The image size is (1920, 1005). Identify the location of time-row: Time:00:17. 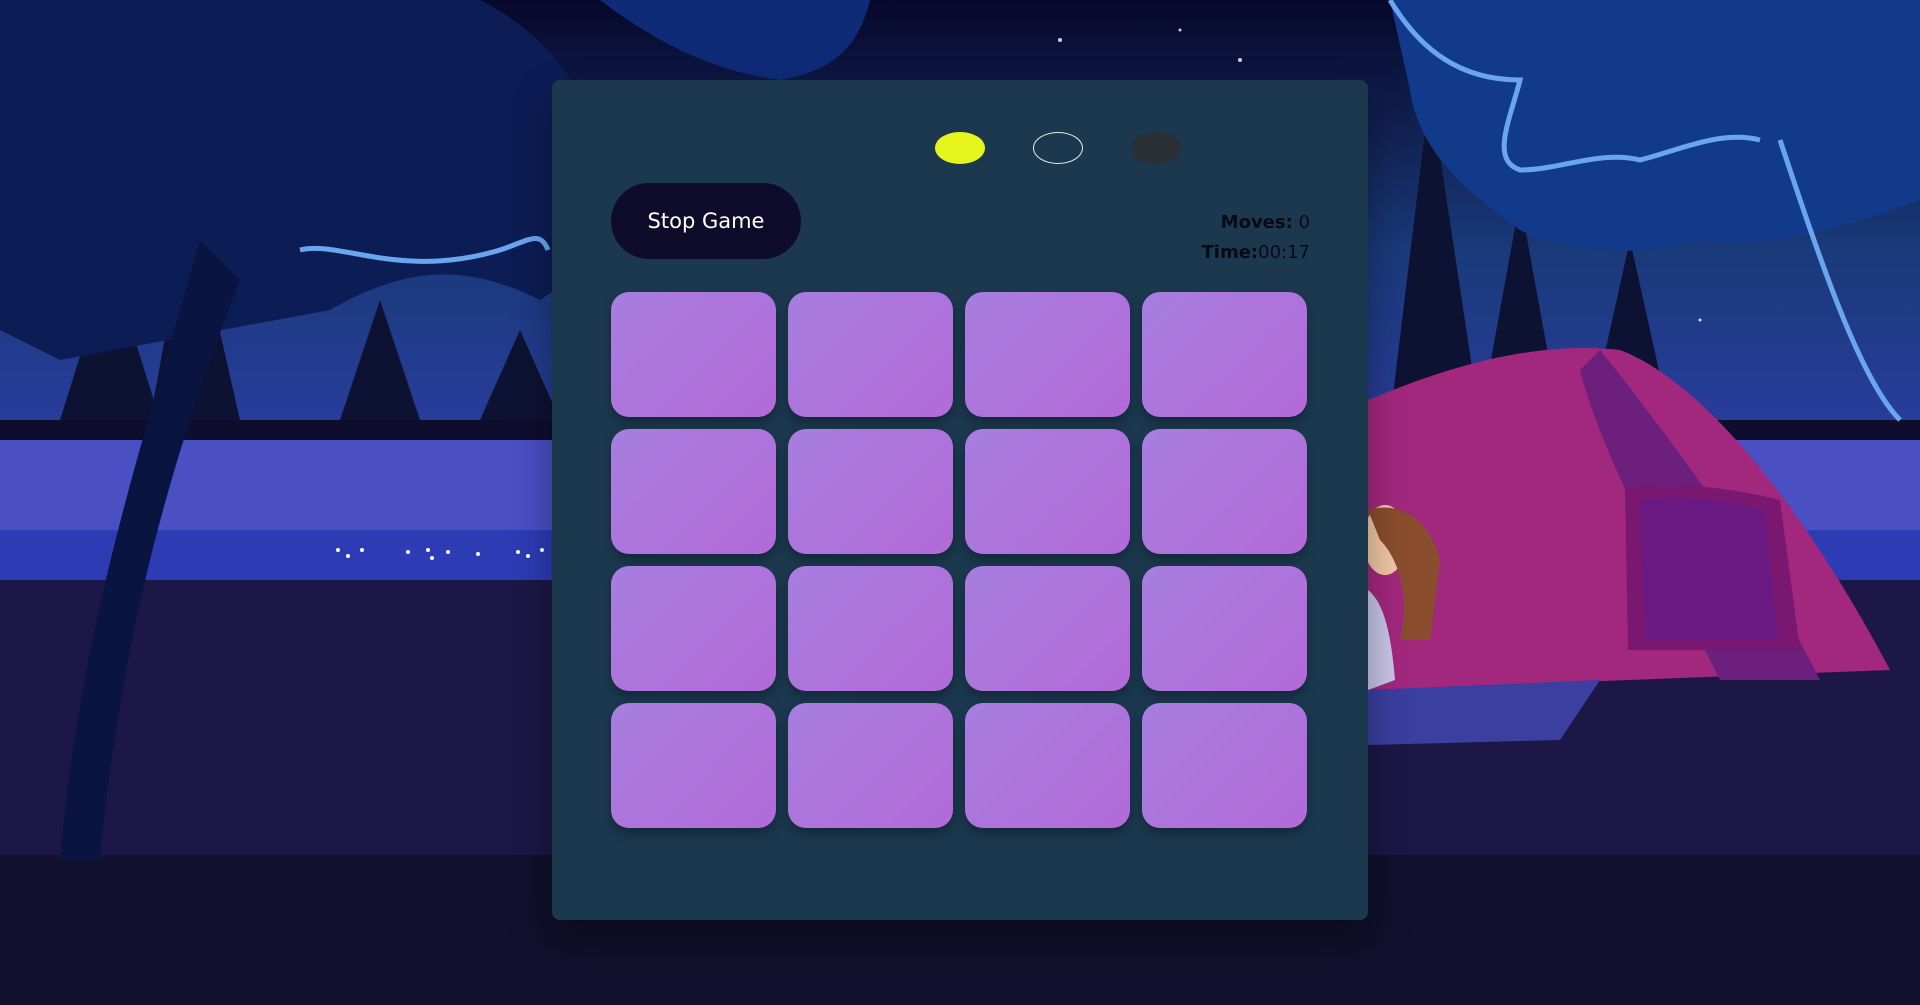
(1256, 253).